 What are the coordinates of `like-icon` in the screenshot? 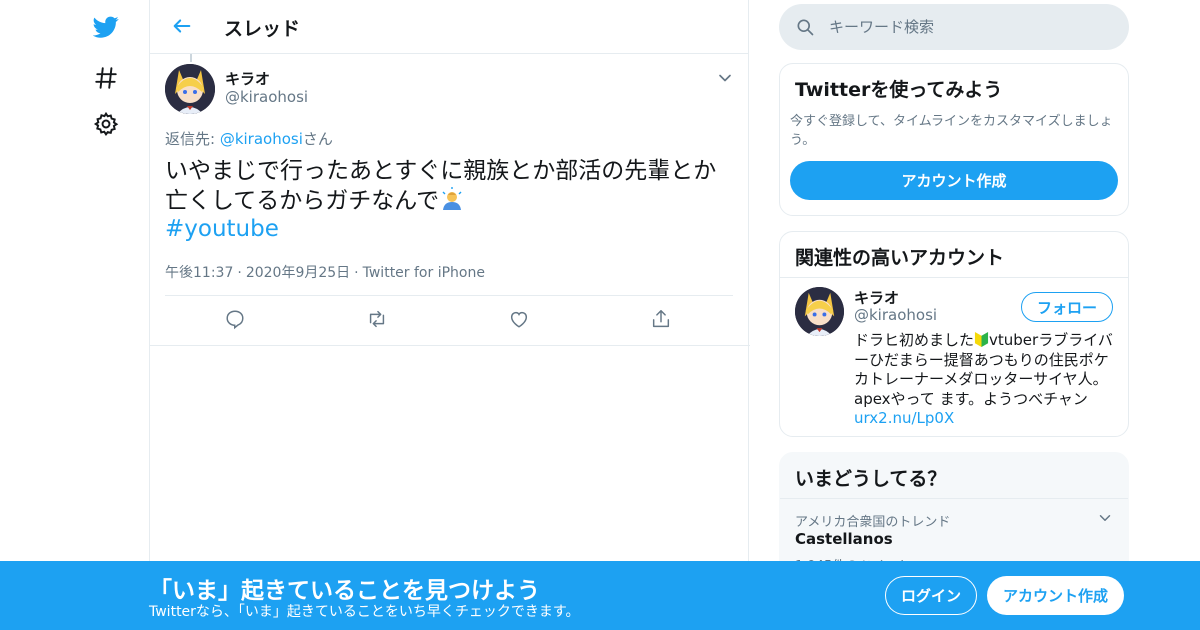 It's located at (520, 320).